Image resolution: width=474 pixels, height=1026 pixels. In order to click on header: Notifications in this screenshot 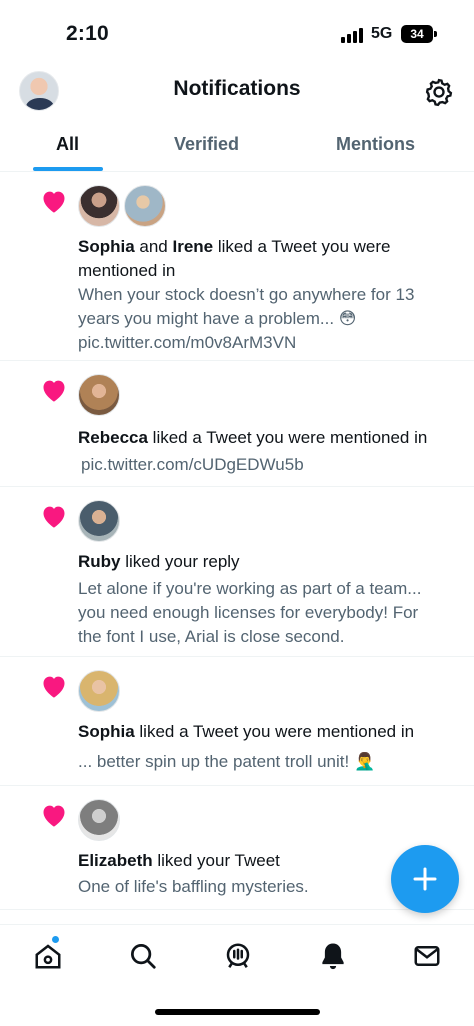, I will do `click(237, 92)`.